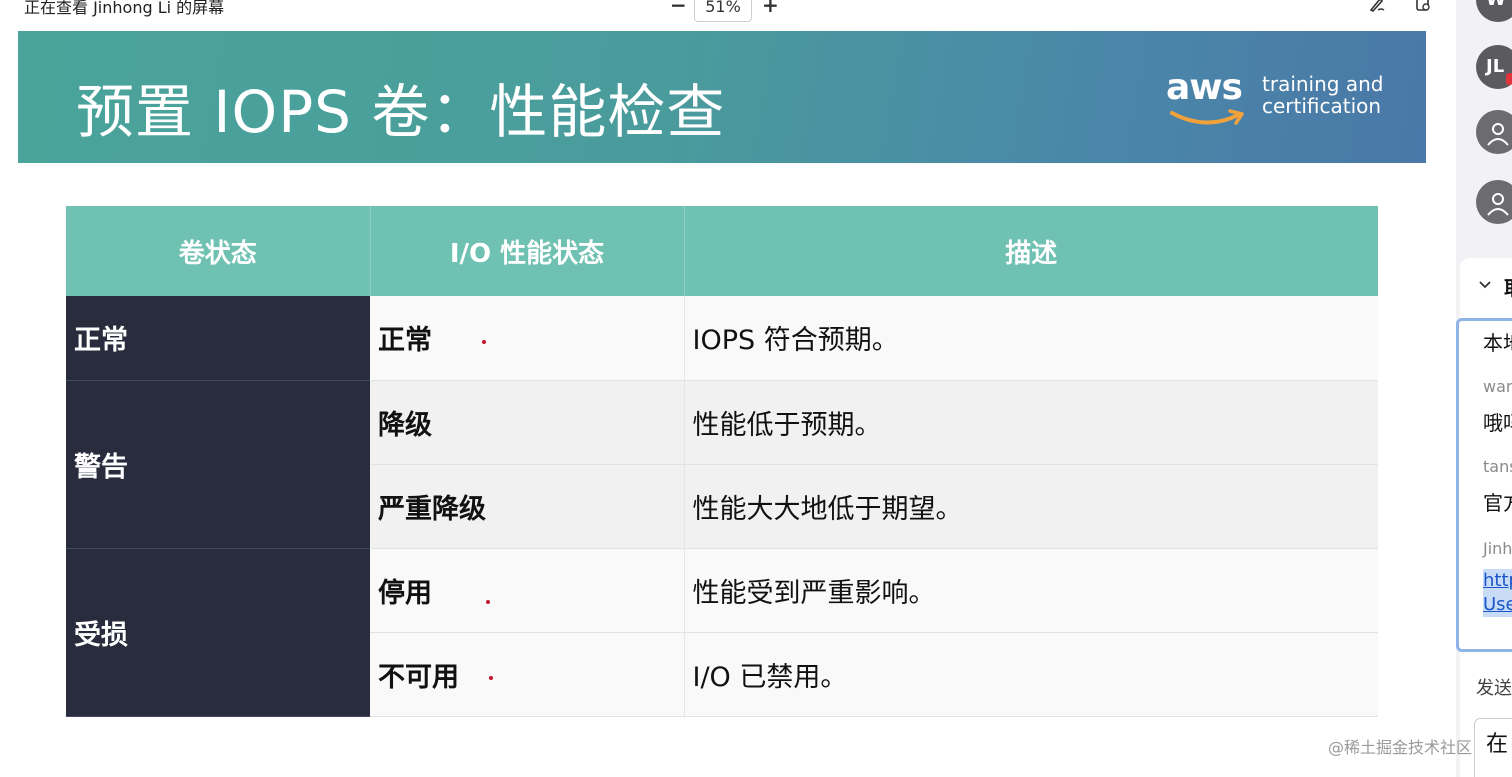 Image resolution: width=1512 pixels, height=777 pixels. What do you see at coordinates (1497, 423) in the screenshot?
I see `chat-message-text: 哦吗` at bounding box center [1497, 423].